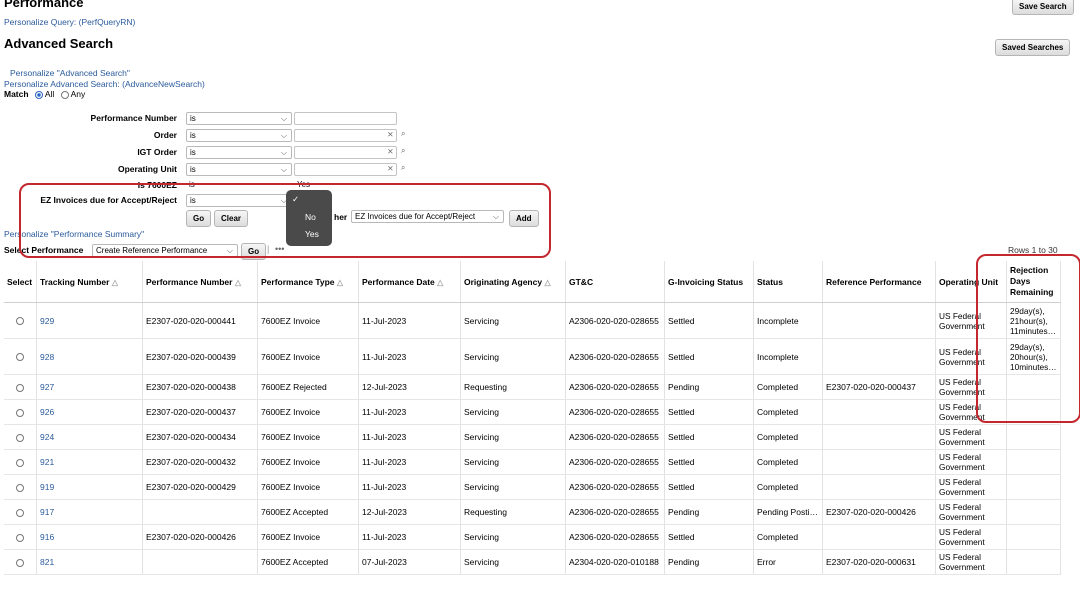  Describe the element at coordinates (345, 152) in the screenshot. I see `igt-order-input` at that location.